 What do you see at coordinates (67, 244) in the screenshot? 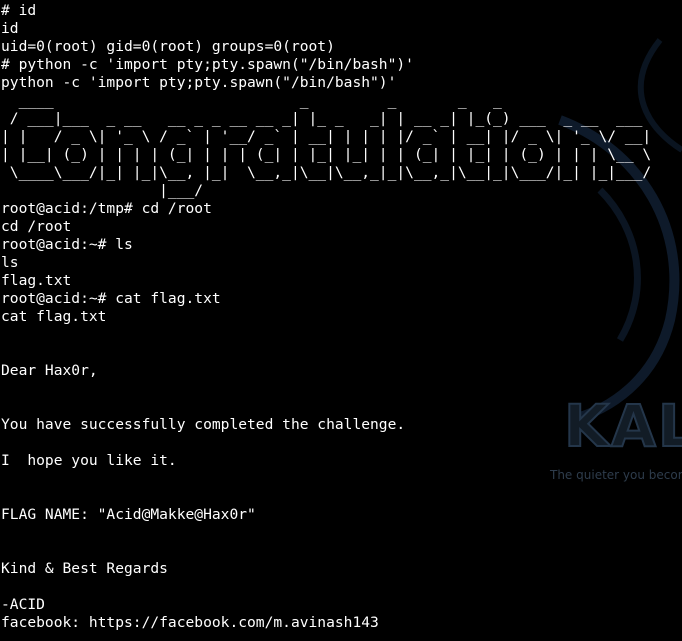
I see `terminal-line: root@acid:~# ls` at bounding box center [67, 244].